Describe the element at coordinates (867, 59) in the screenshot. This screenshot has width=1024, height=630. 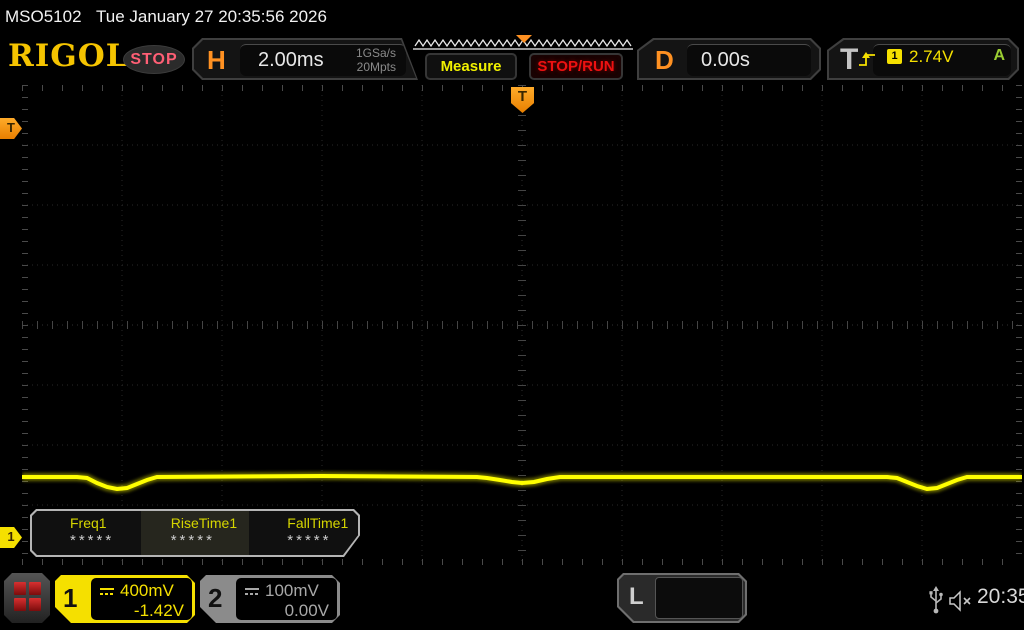
I see `trigger-slope-rising-icon` at that location.